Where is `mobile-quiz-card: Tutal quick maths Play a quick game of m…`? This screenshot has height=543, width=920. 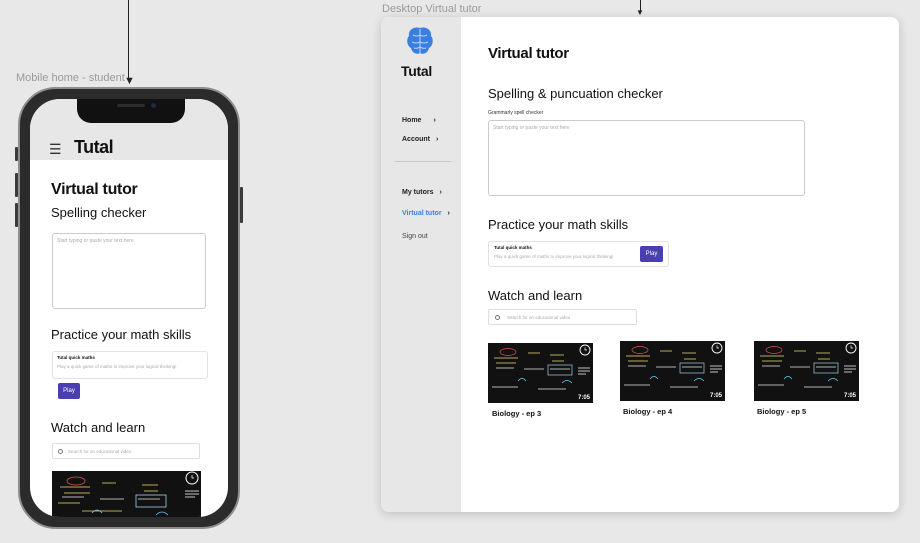 mobile-quiz-card: Tutal quick maths Play a quick game of m… is located at coordinates (130, 365).